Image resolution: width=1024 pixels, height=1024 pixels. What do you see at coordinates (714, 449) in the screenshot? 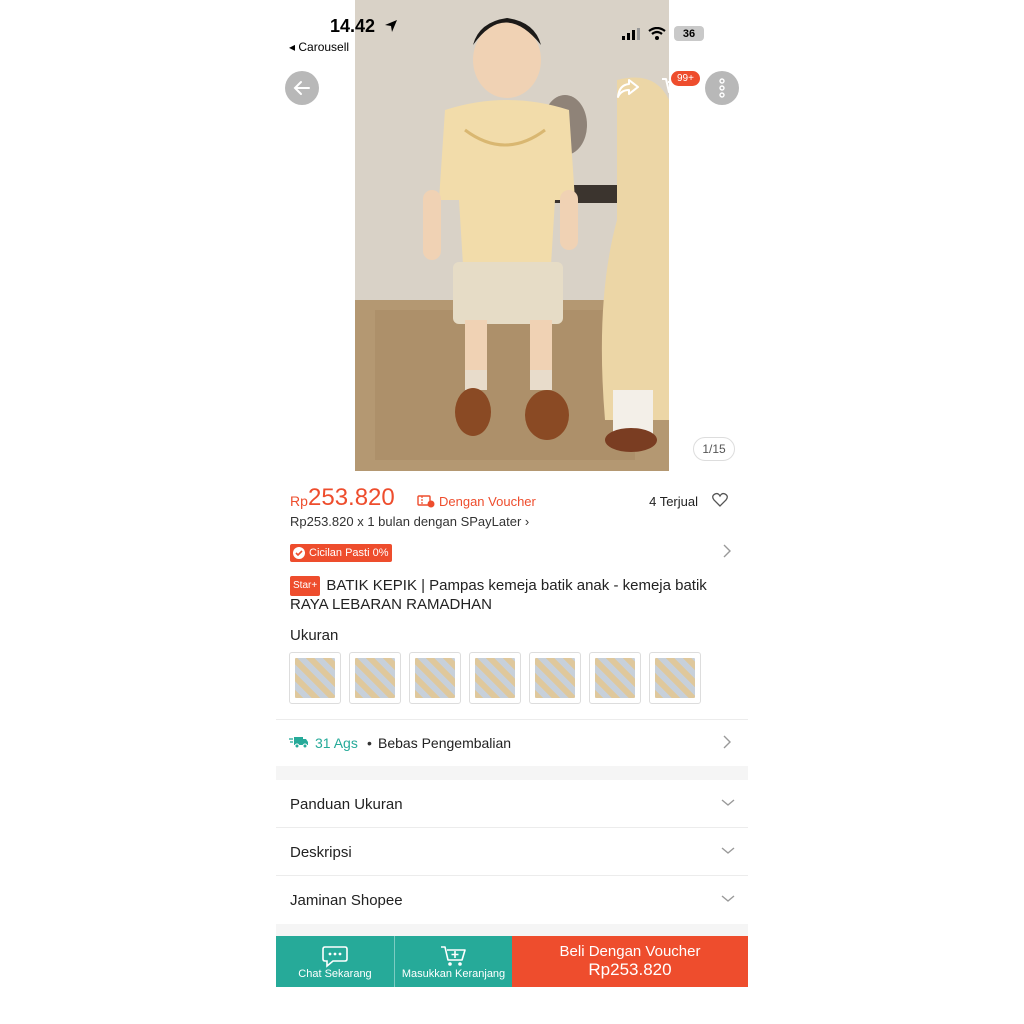
I see `gallery-page-indicator: 1/15` at bounding box center [714, 449].